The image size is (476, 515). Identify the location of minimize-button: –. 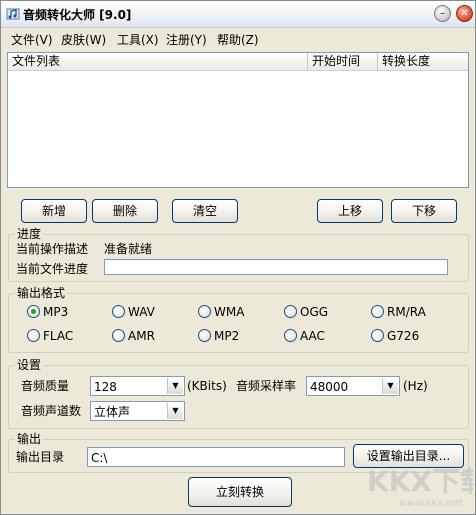
(442, 13).